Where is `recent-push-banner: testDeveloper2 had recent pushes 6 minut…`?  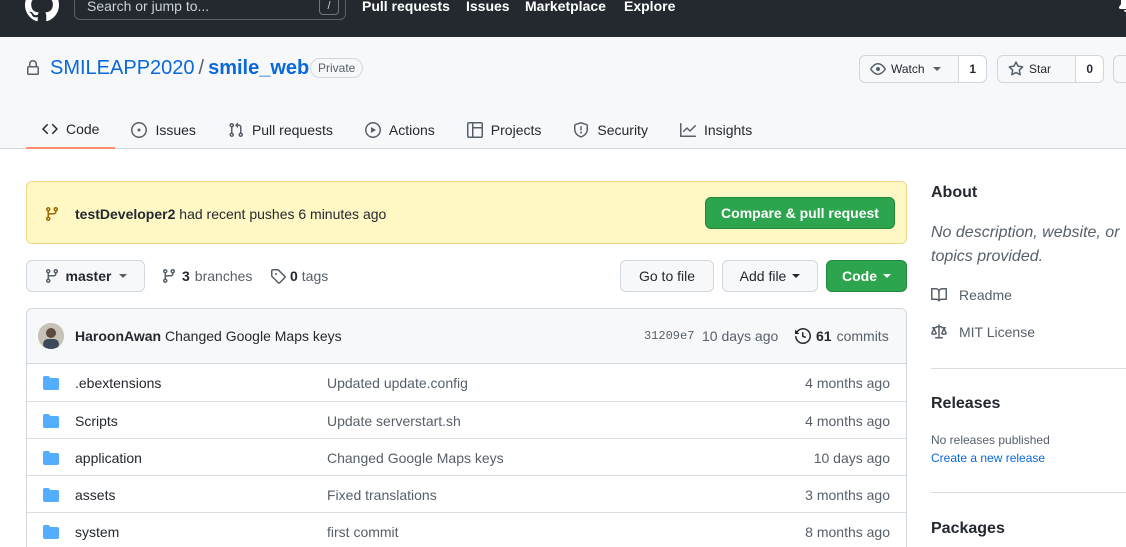 recent-push-banner: testDeveloper2 had recent pushes 6 minut… is located at coordinates (466, 212).